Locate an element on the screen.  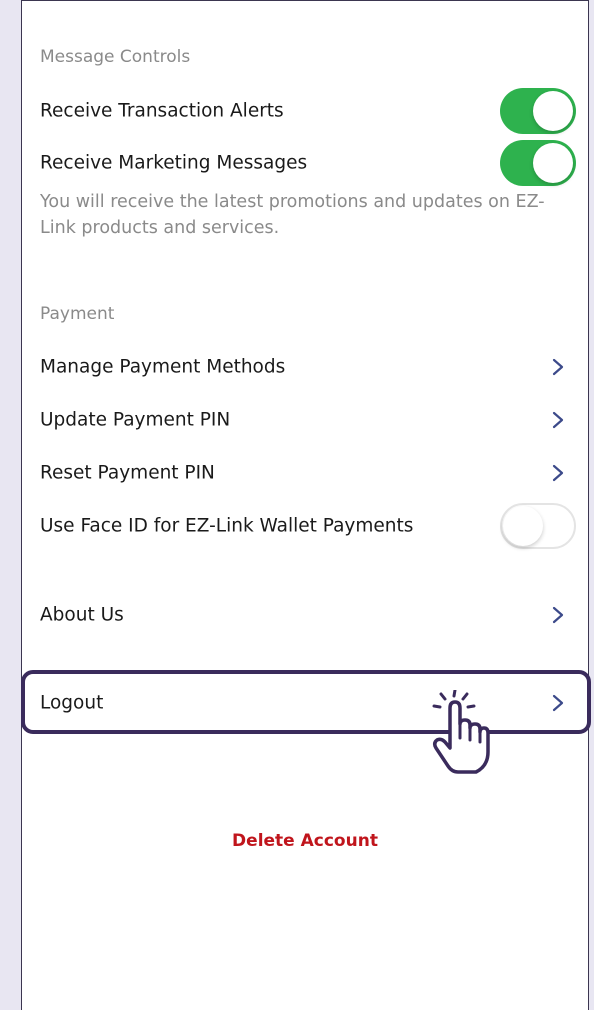
face-id-toggle is located at coordinates (538, 526).